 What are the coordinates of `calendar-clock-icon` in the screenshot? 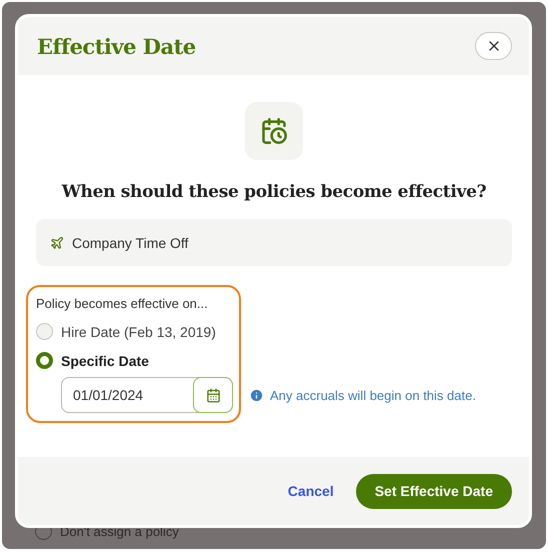 It's located at (274, 131).